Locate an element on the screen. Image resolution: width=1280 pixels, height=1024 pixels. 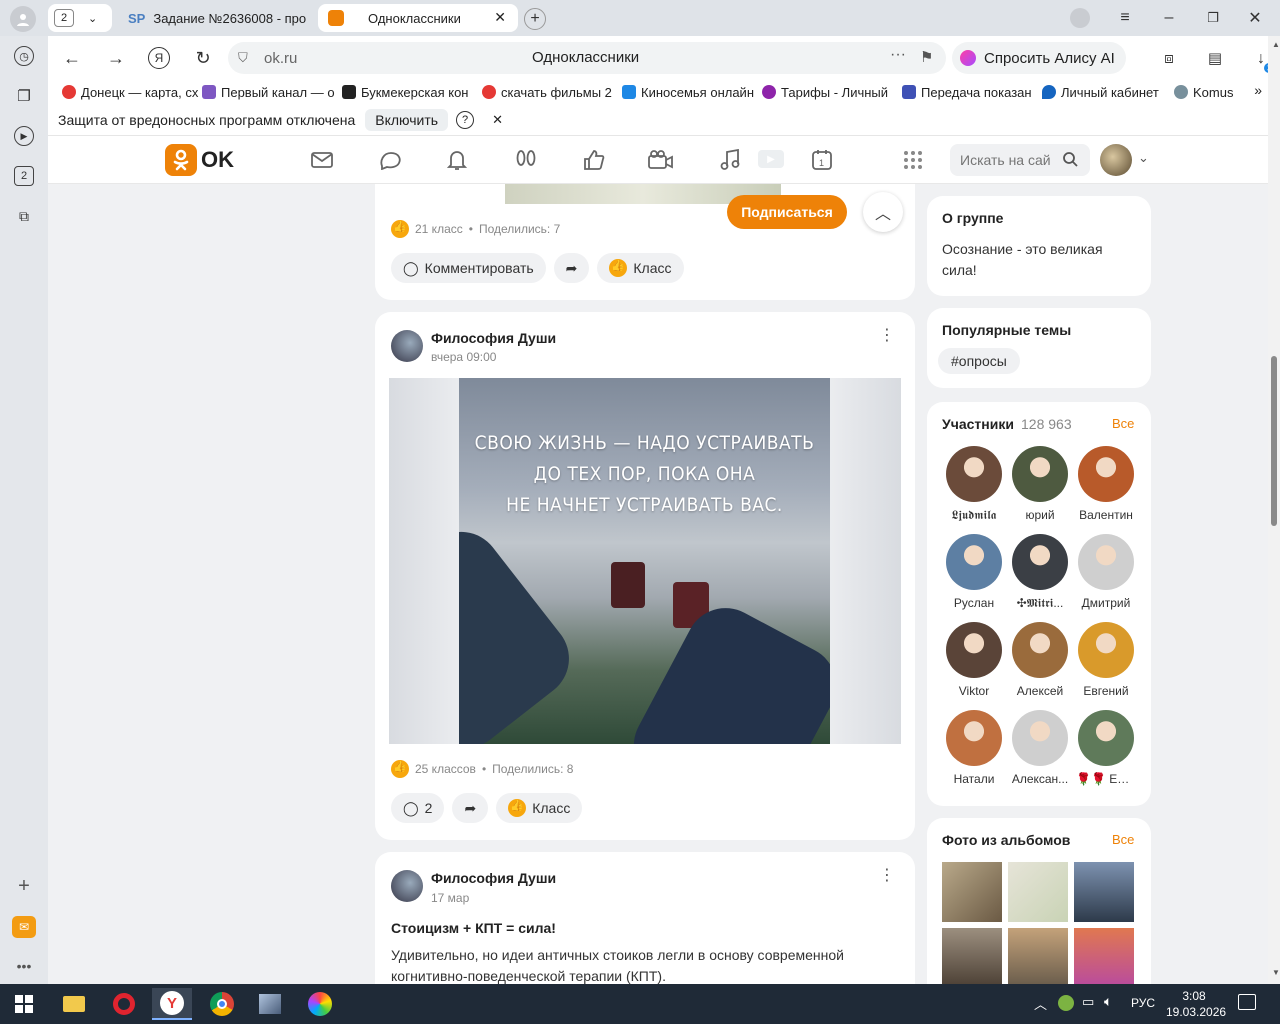
member-name: Дмитрий is located at coordinates (1106, 603).